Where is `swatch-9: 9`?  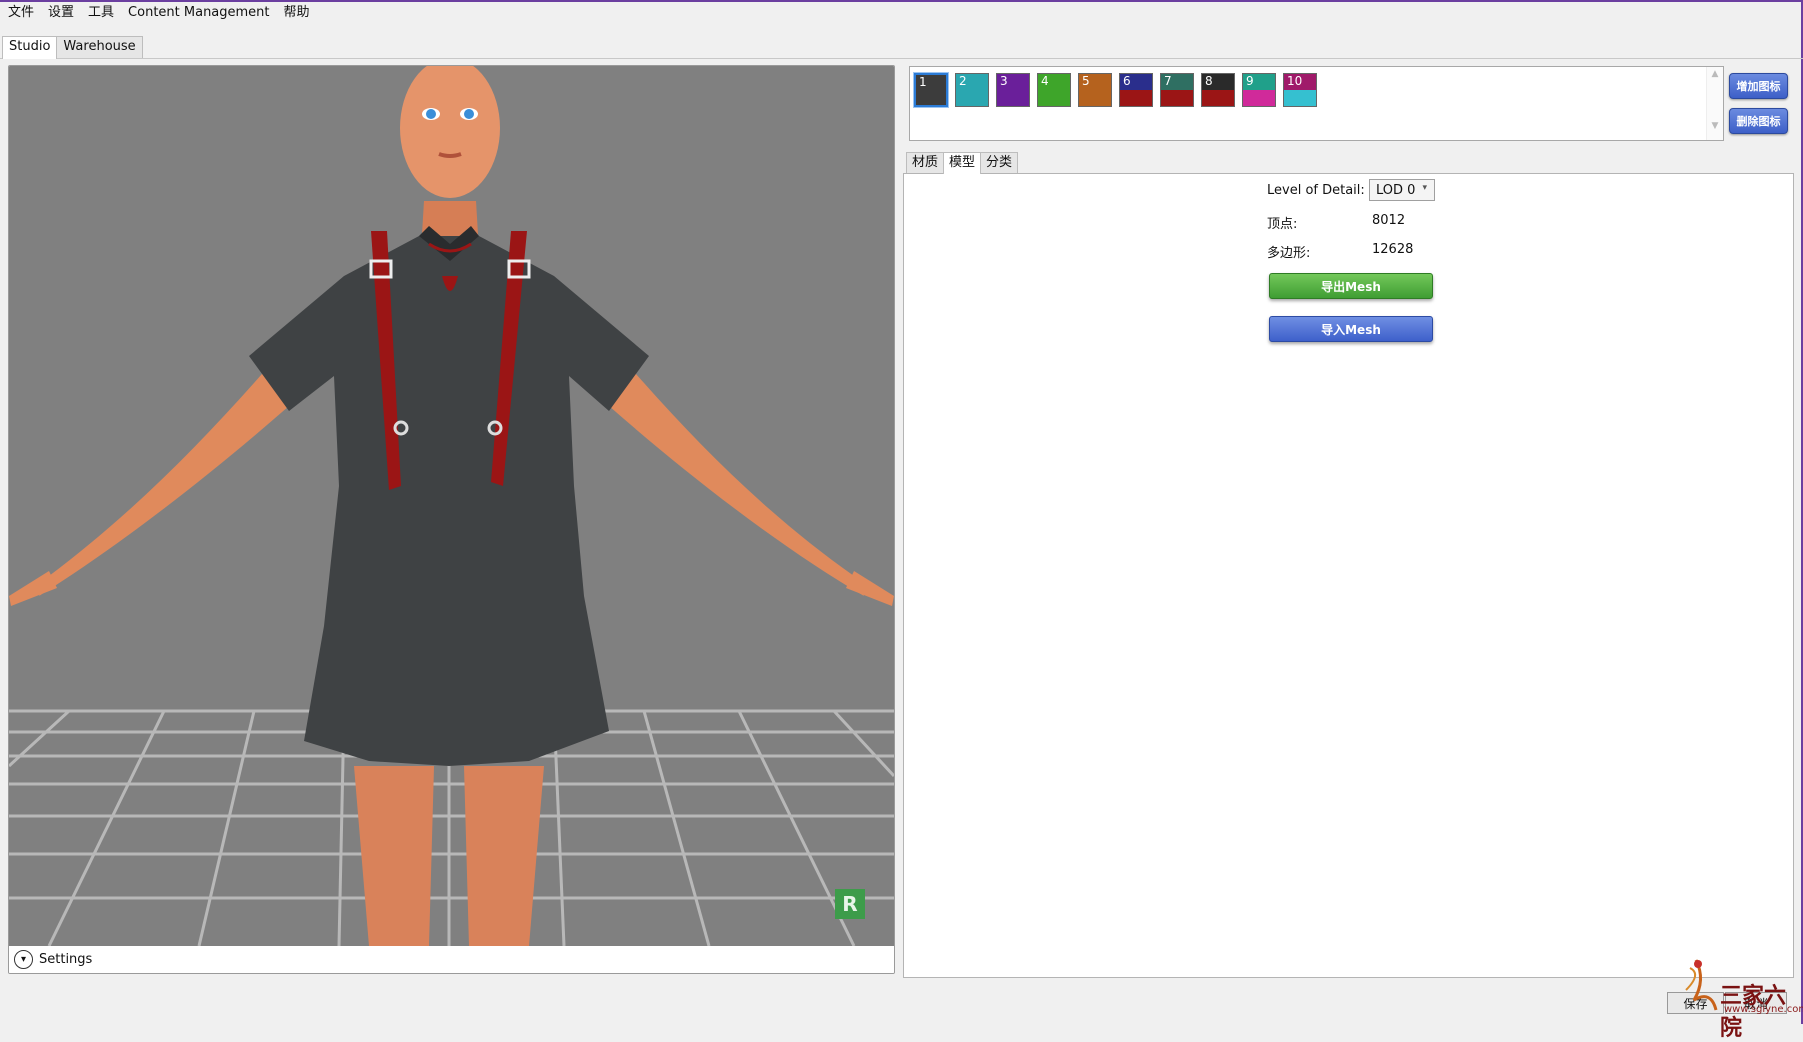
swatch-9: 9 is located at coordinates (1259, 90).